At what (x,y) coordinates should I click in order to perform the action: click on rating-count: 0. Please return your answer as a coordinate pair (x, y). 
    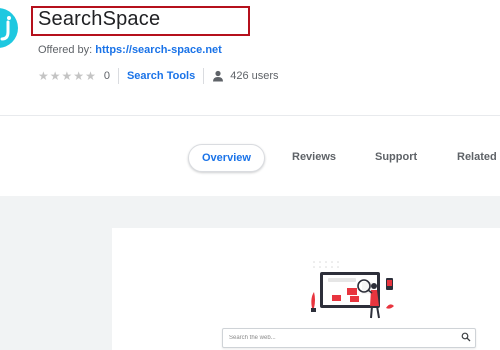
    Looking at the image, I should click on (107, 76).